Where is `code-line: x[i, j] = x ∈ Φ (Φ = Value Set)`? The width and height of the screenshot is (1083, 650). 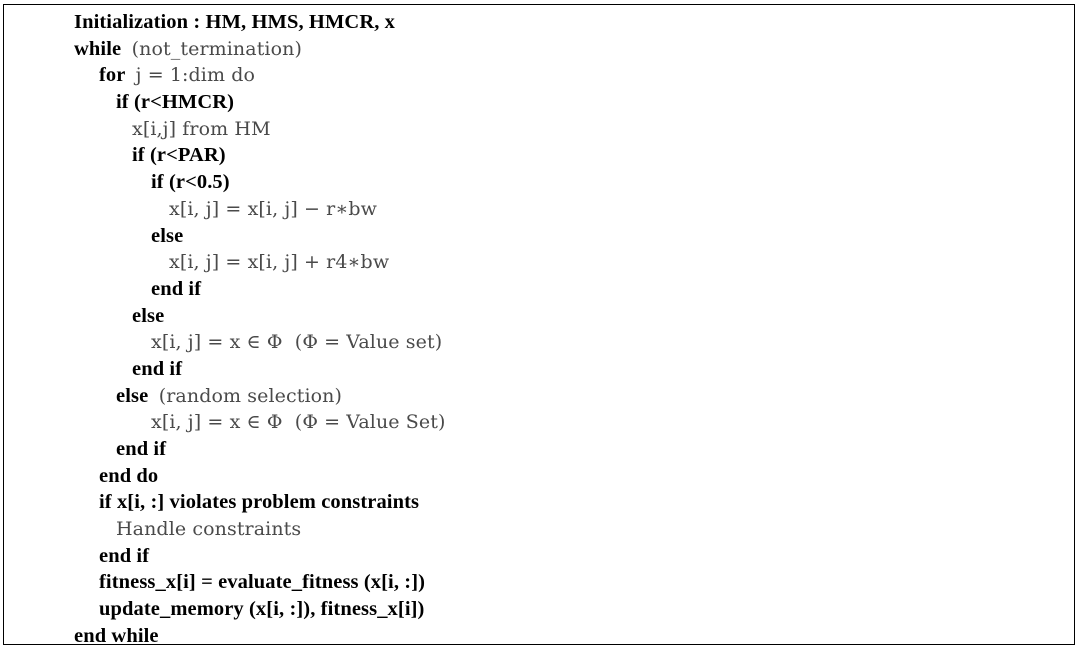
code-line: x[i, j] = x ∈ Φ (Φ = Value Set) is located at coordinates (539, 422).